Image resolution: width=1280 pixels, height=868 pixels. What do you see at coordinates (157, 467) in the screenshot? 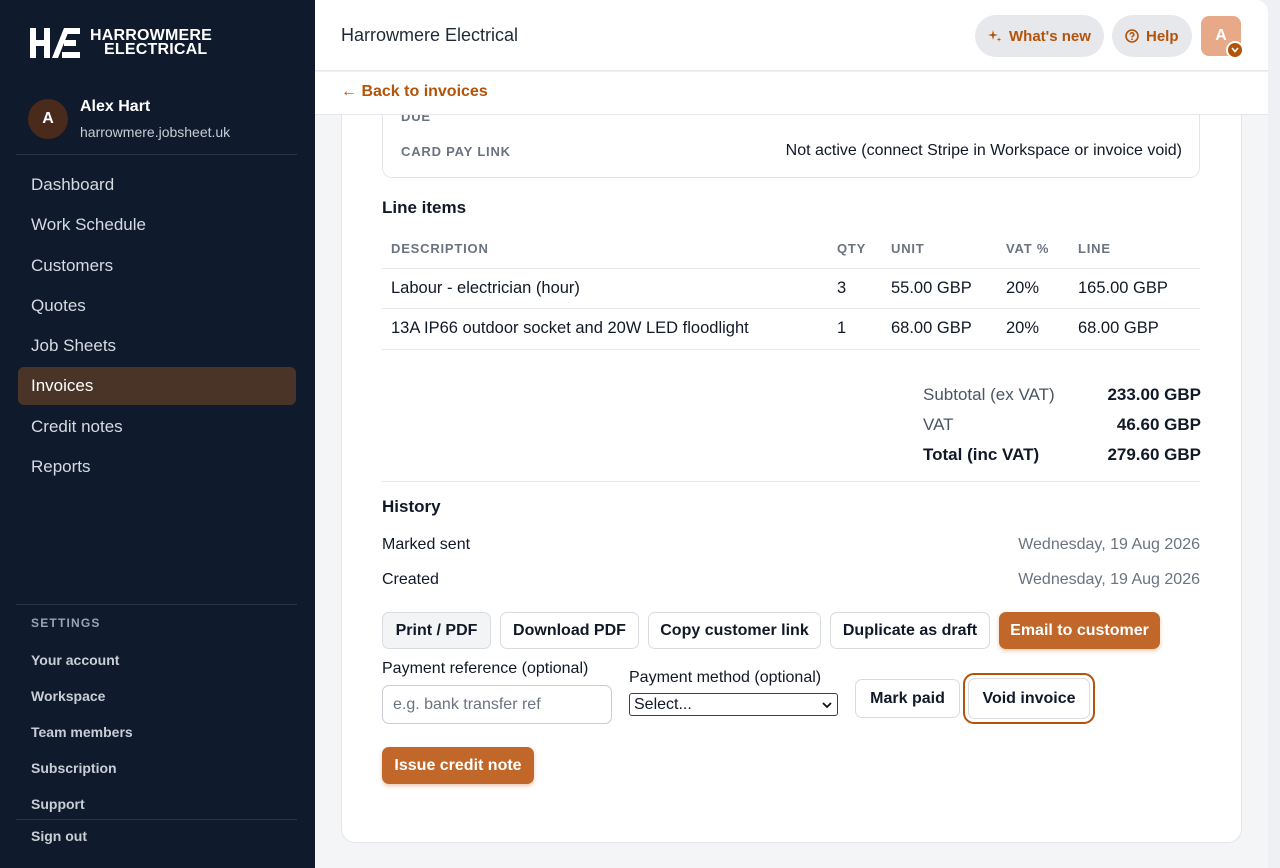
I see `sidebar-item-reports: Reports` at bounding box center [157, 467].